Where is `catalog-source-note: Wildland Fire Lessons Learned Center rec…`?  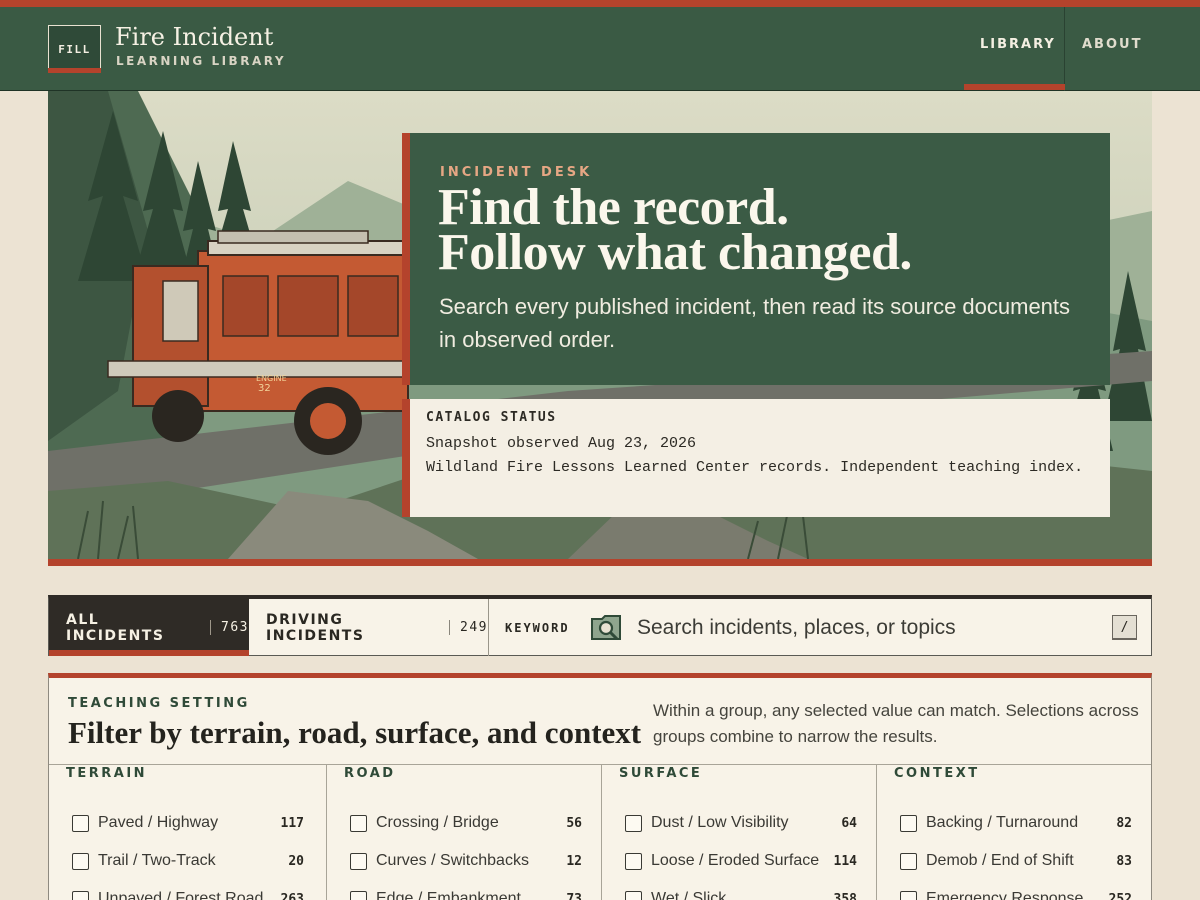
catalog-source-note: Wildland Fire Lessons Learned Center rec… is located at coordinates (755, 467).